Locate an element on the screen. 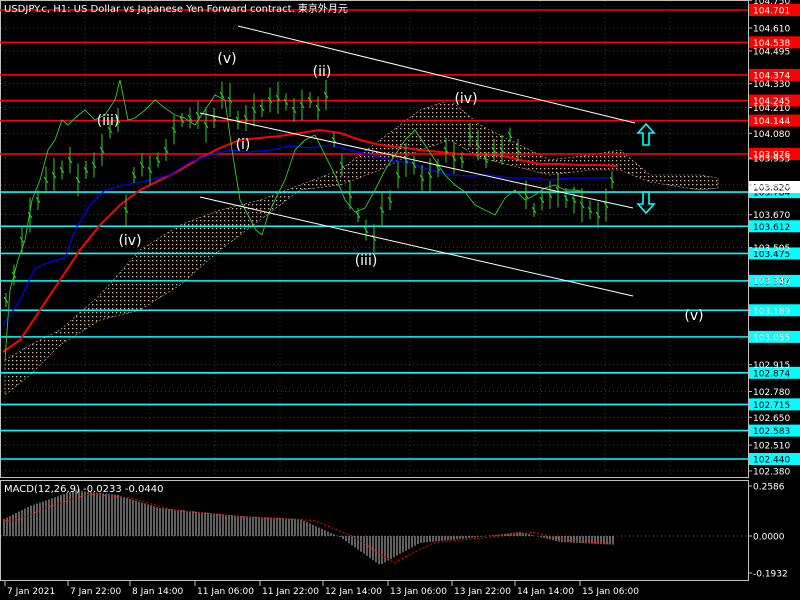  level-price-label: 102.715 is located at coordinates (771, 406).